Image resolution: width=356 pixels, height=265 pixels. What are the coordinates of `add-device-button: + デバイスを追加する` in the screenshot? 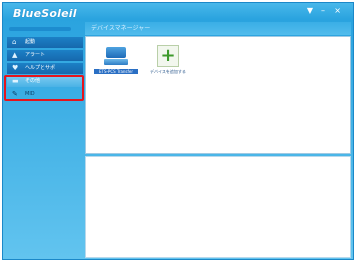 It's located at (168, 60).